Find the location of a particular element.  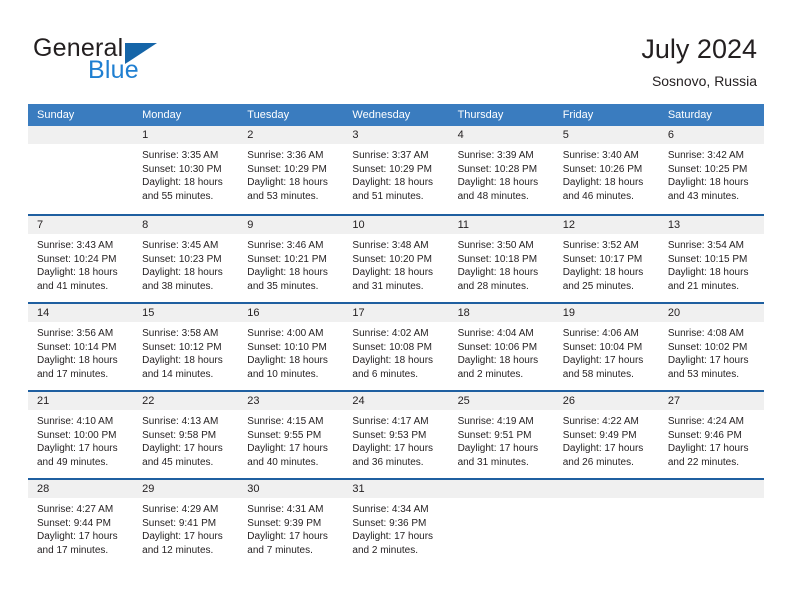

sunset-label: Sunset: 10:06 PM is located at coordinates (497, 347).